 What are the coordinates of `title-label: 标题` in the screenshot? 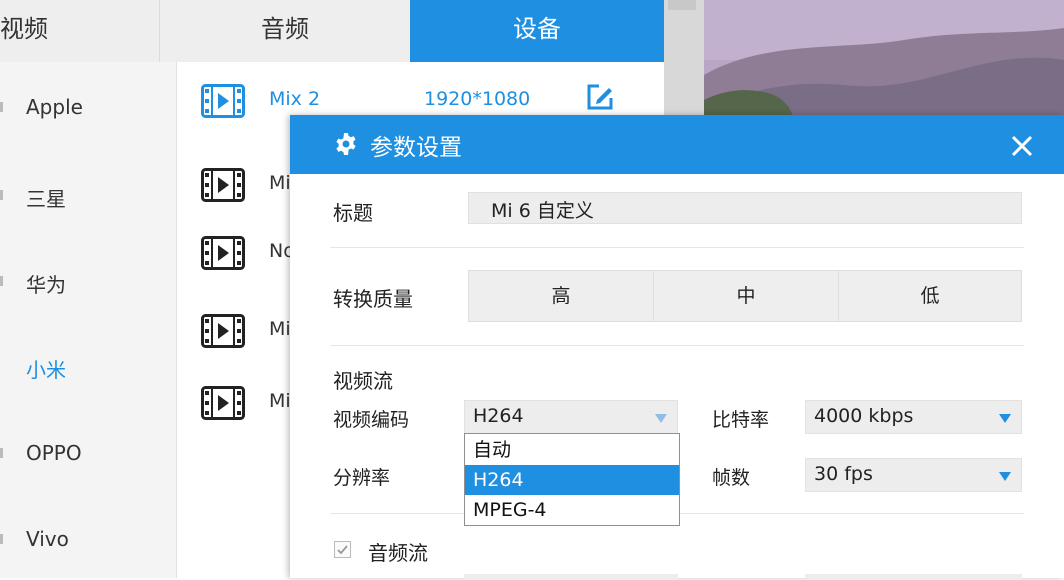 It's located at (353, 213).